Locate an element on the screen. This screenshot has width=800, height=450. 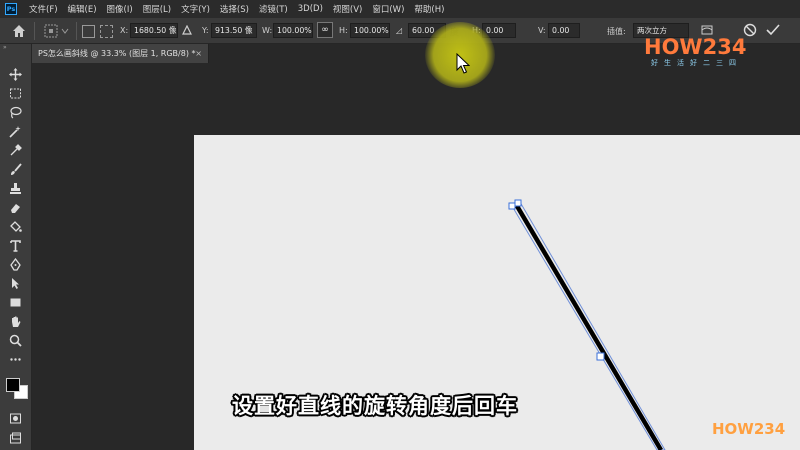
more-tools is located at coordinates (15, 359).